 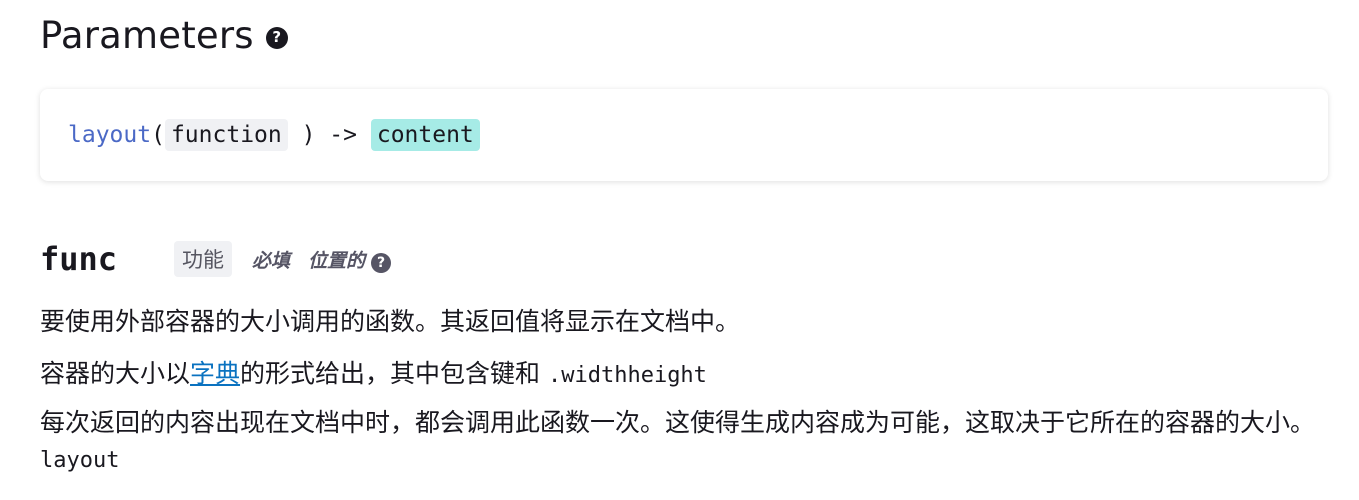 I want to click on description-line-2: 容器的大小以字典的形式给出，其中包含键和 .widthheight, so click(x=373, y=372).